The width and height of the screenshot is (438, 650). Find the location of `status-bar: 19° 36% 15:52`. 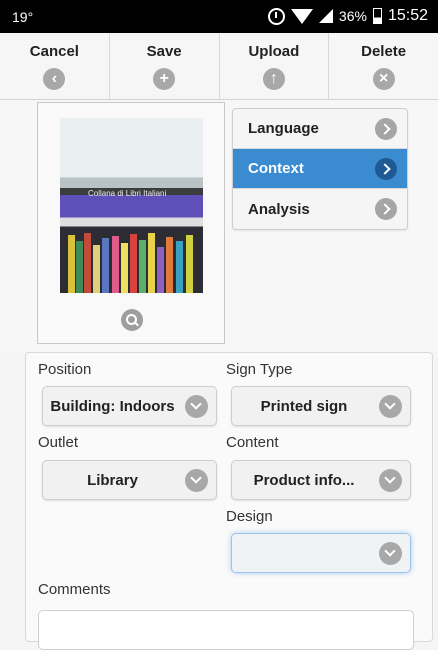

status-bar: 19° 36% 15:52 is located at coordinates (219, 16).